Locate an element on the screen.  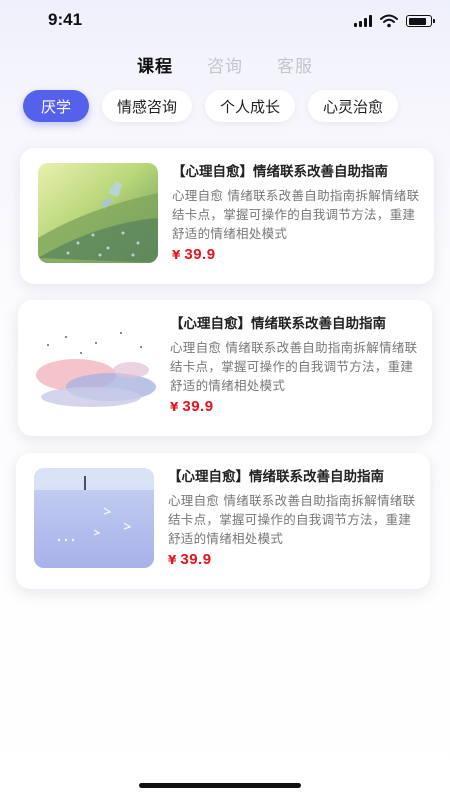
chip-school-aversion: 厌学 is located at coordinates (56, 106).